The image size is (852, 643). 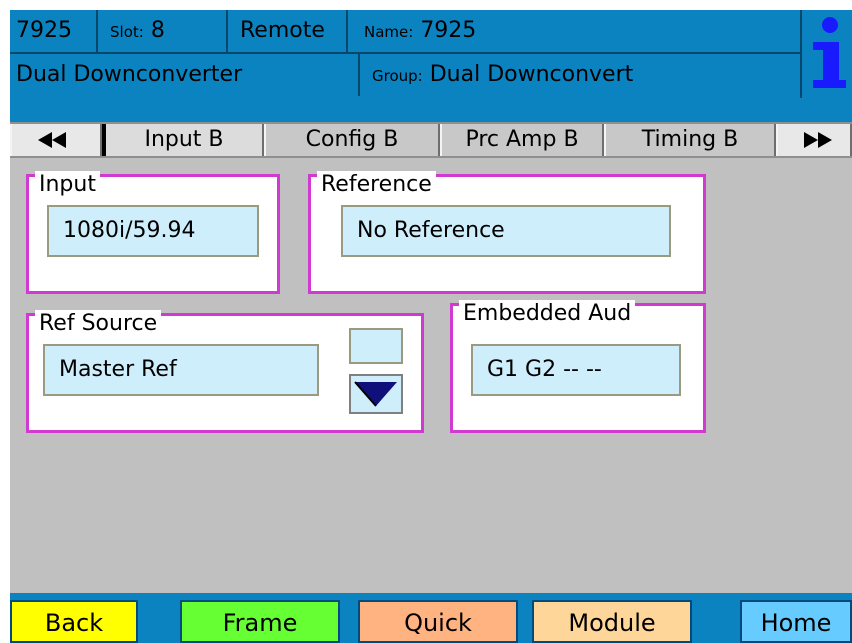 What do you see at coordinates (438, 621) in the screenshot?
I see `quick-button: Quick` at bounding box center [438, 621].